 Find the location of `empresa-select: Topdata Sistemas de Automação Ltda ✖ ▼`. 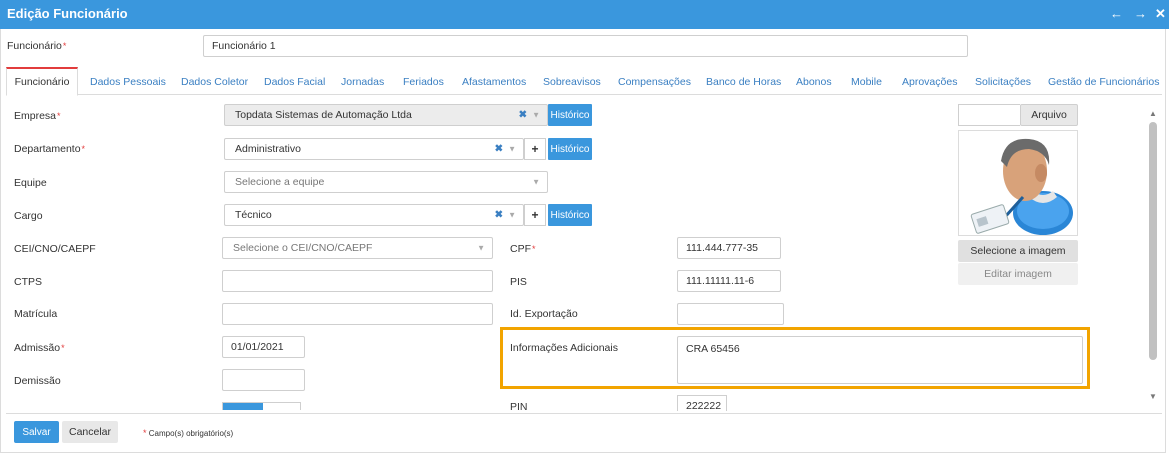

empresa-select: Topdata Sistemas de Automação Ltda ✖ ▼ is located at coordinates (386, 115).